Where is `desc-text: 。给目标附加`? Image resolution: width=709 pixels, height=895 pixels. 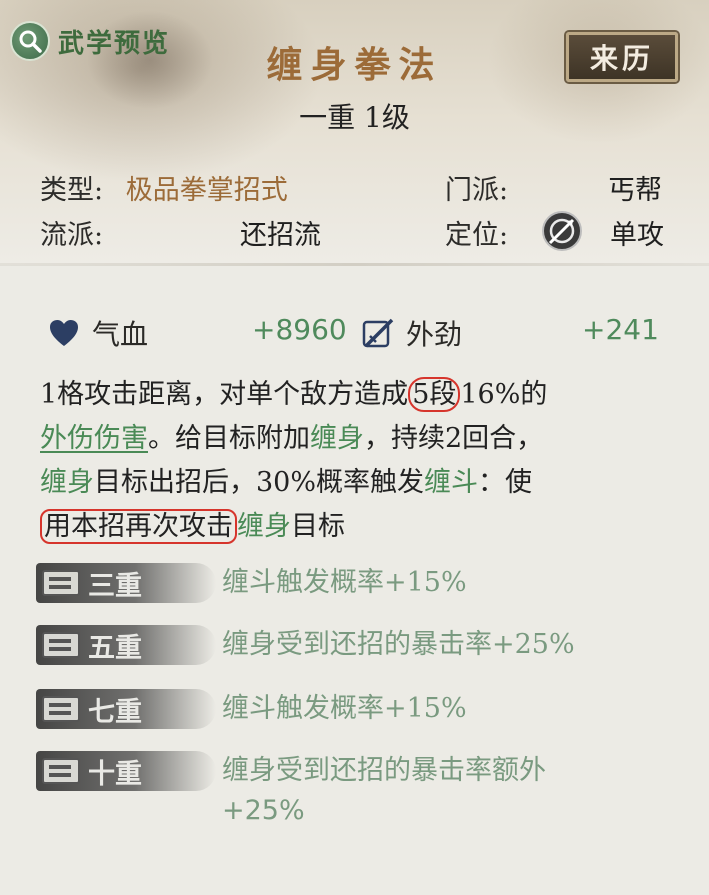 desc-text: 。给目标附加 is located at coordinates (229, 438).